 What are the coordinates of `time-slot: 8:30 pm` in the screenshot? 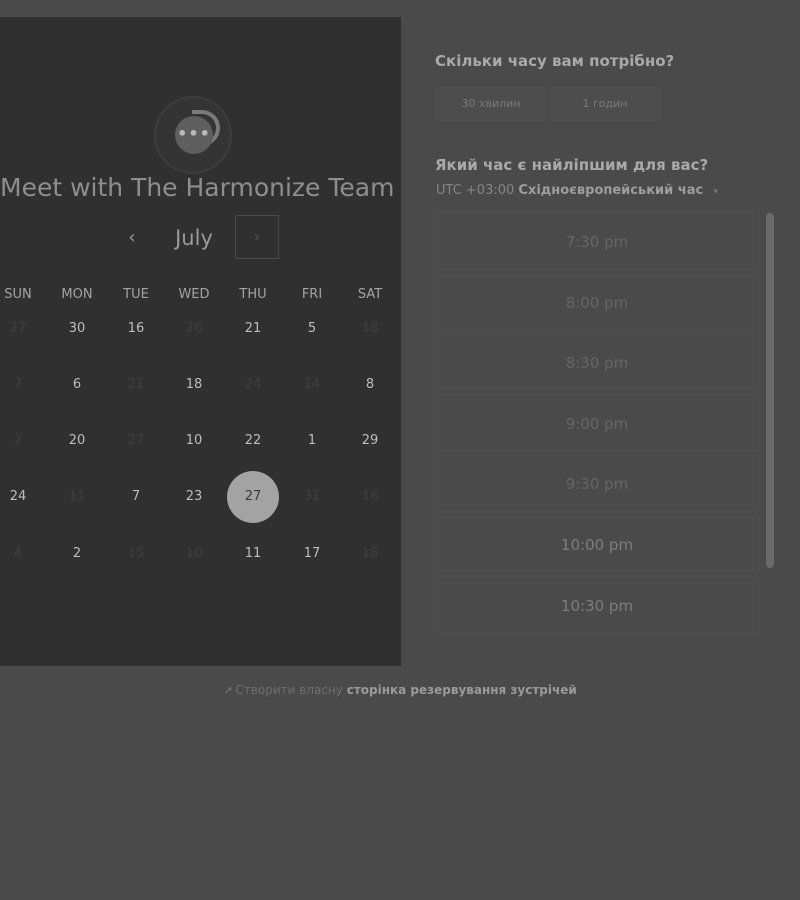 It's located at (597, 362).